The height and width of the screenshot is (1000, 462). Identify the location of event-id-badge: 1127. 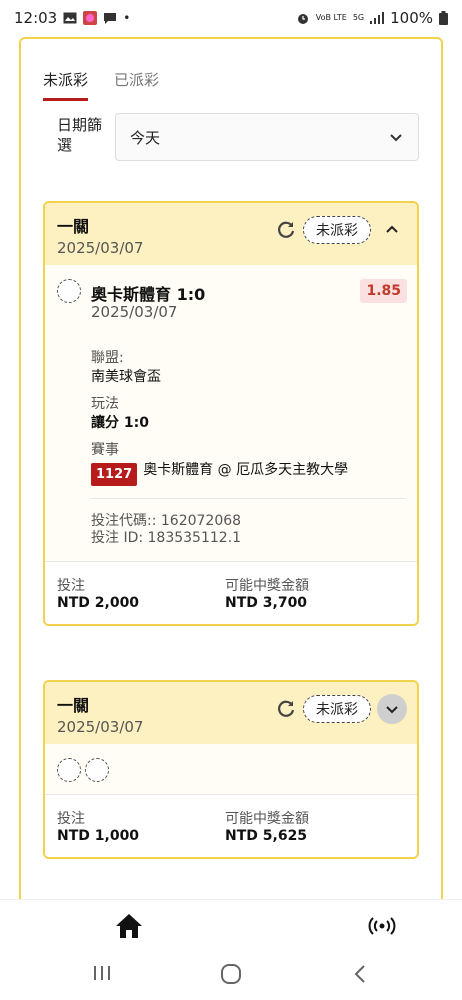
(114, 474).